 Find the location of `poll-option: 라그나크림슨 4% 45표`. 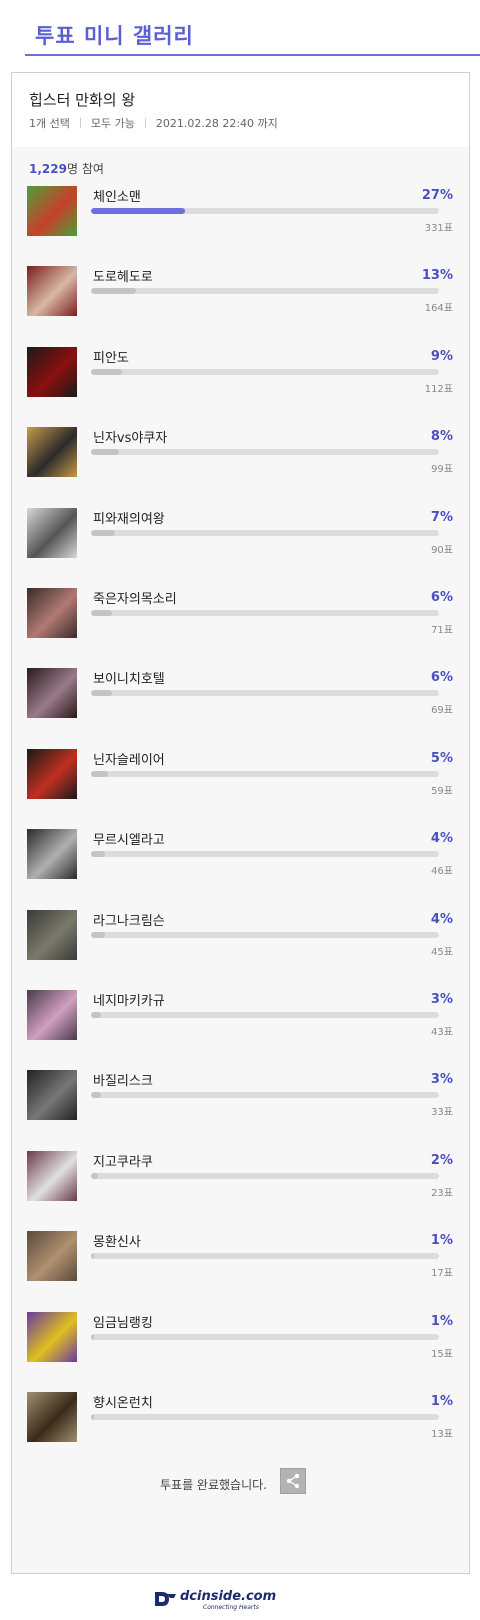

poll-option: 라그나크림슨 4% 45표 is located at coordinates (240, 936).